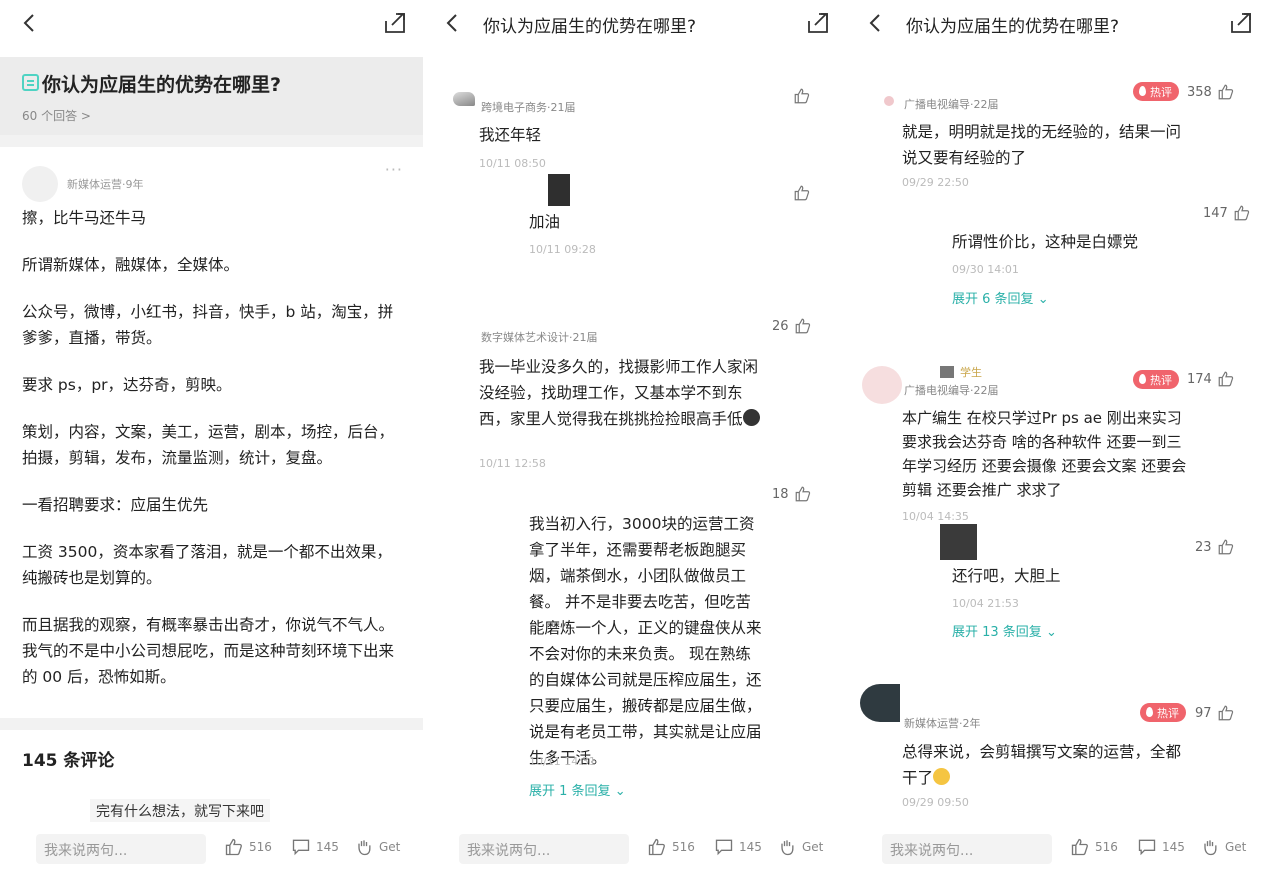 This screenshot has width=1268, height=874. I want to click on comment-time: 10/04 21:53, so click(985, 603).